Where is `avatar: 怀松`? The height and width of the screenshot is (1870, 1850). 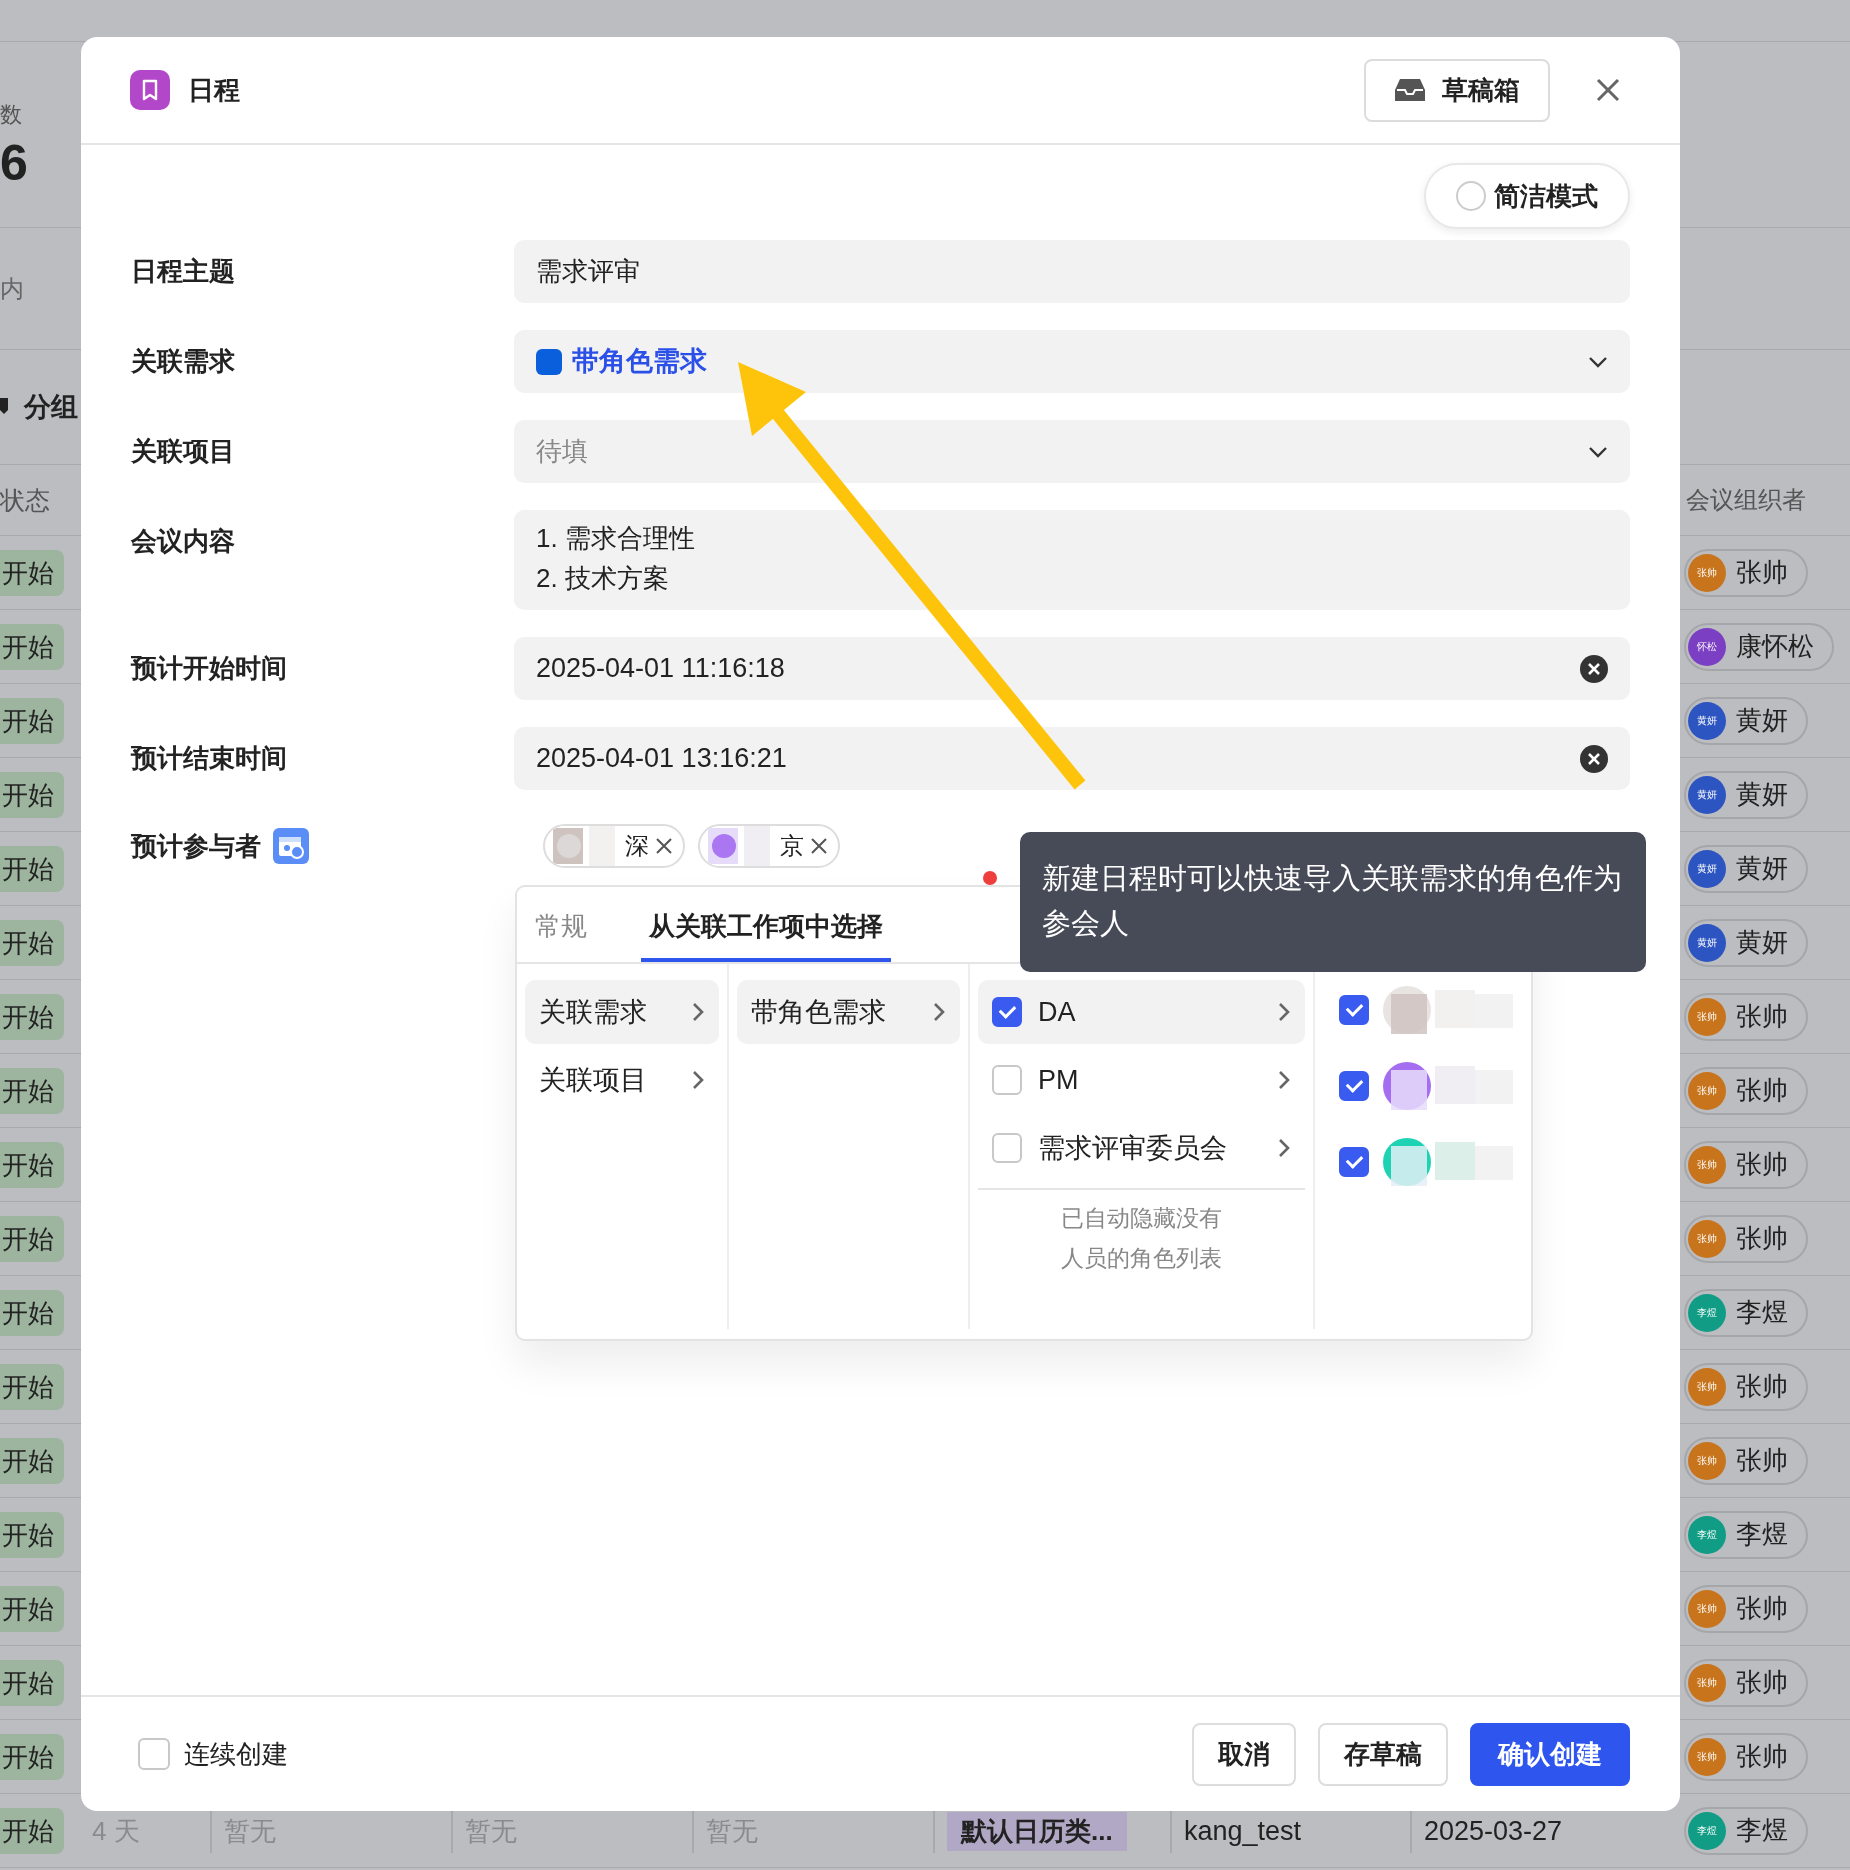 avatar: 怀松 is located at coordinates (1707, 646).